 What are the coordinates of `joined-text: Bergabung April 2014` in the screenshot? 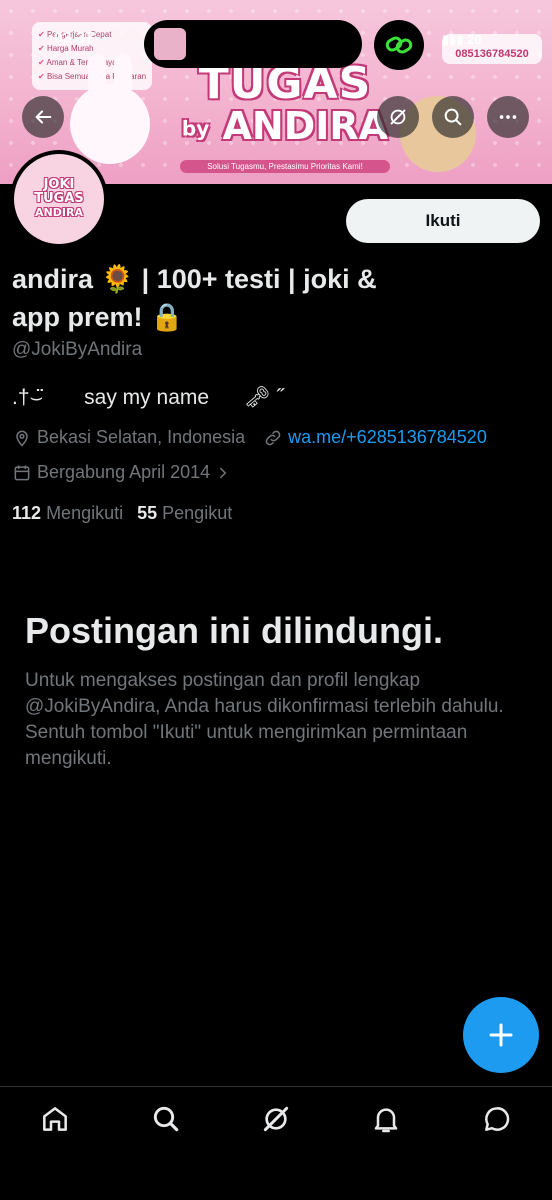 It's located at (124, 472).